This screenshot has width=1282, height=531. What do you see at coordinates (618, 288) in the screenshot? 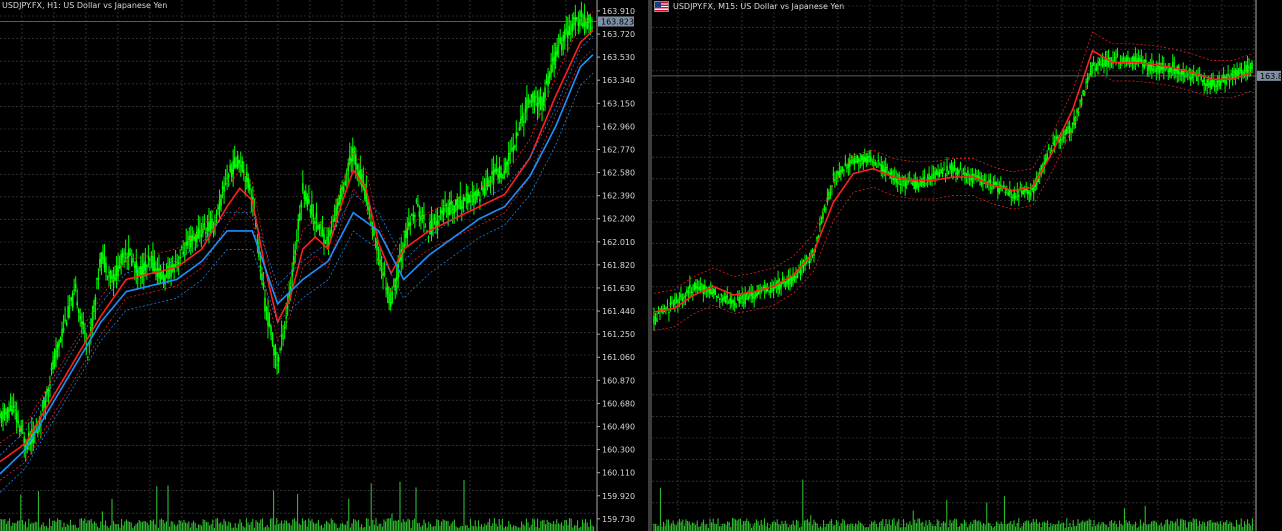
I see `price-tick-label: 161.630` at bounding box center [618, 288].